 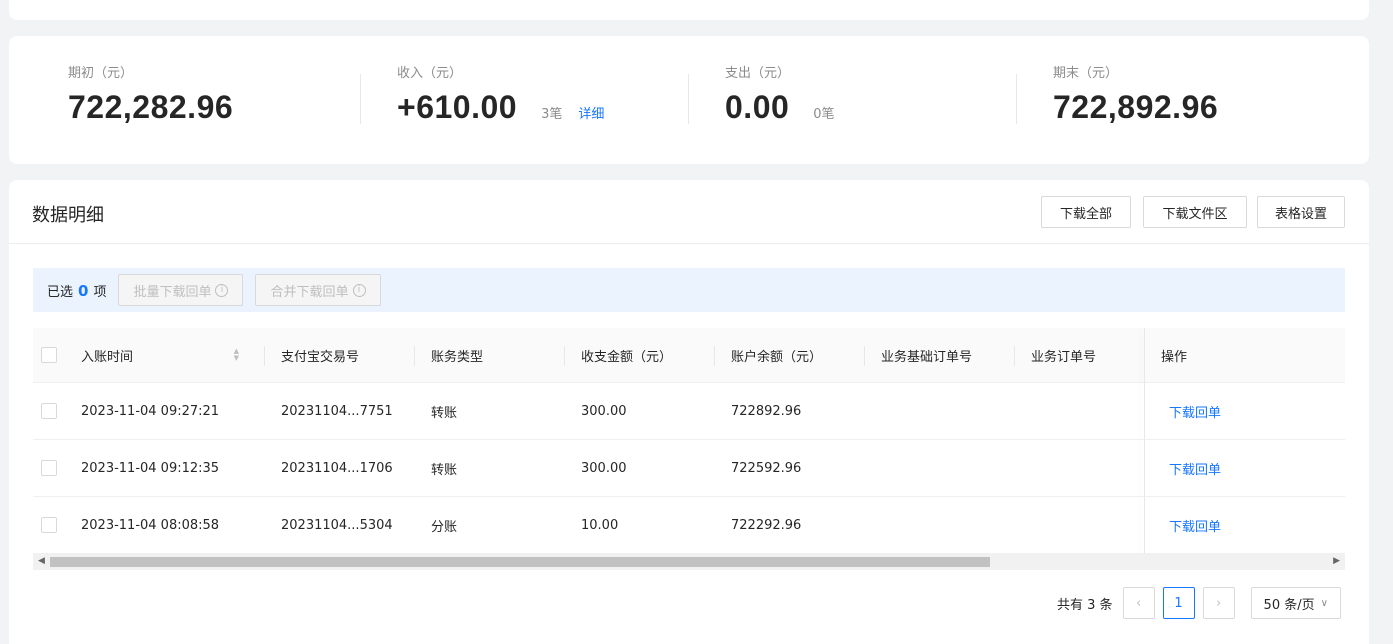 What do you see at coordinates (41, 561) in the screenshot?
I see `scroll-left-icon: ◀` at bounding box center [41, 561].